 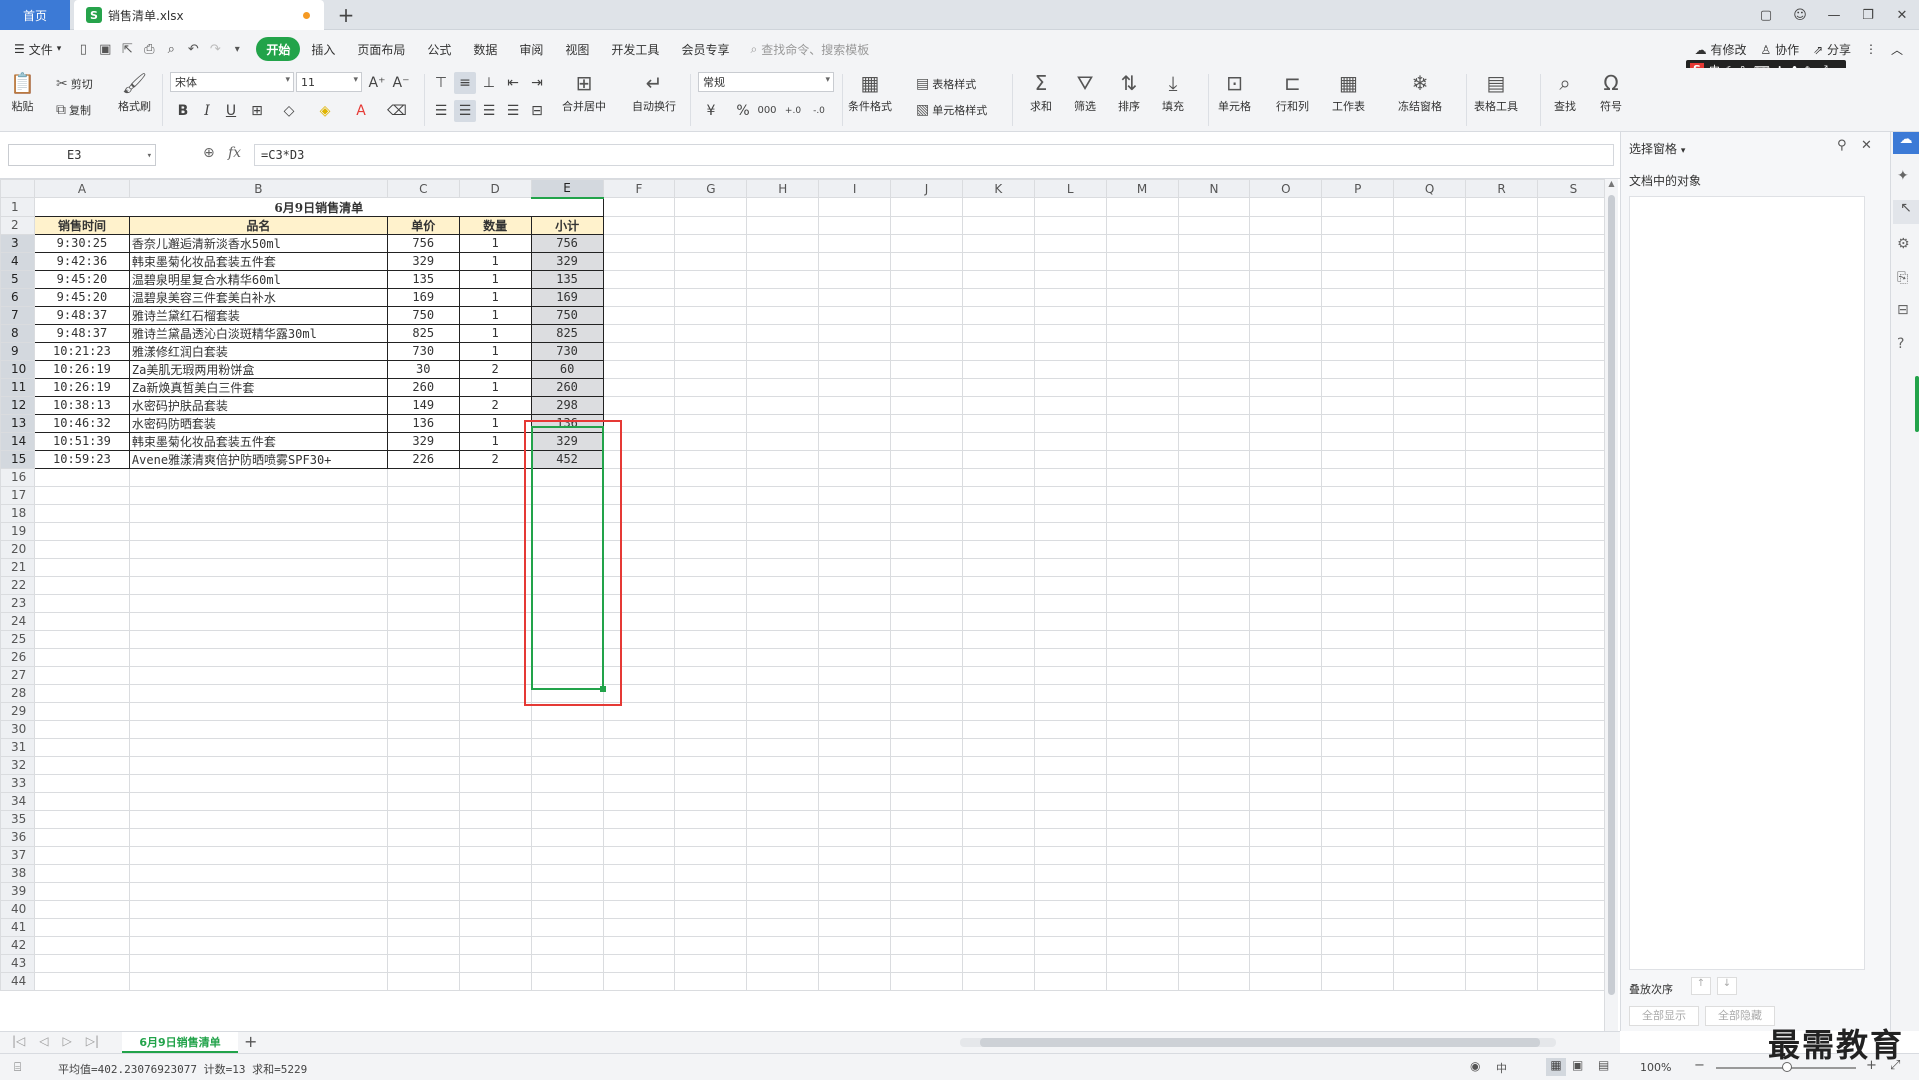 What do you see at coordinates (423, 315) in the screenshot?
I see `cell: 750` at bounding box center [423, 315].